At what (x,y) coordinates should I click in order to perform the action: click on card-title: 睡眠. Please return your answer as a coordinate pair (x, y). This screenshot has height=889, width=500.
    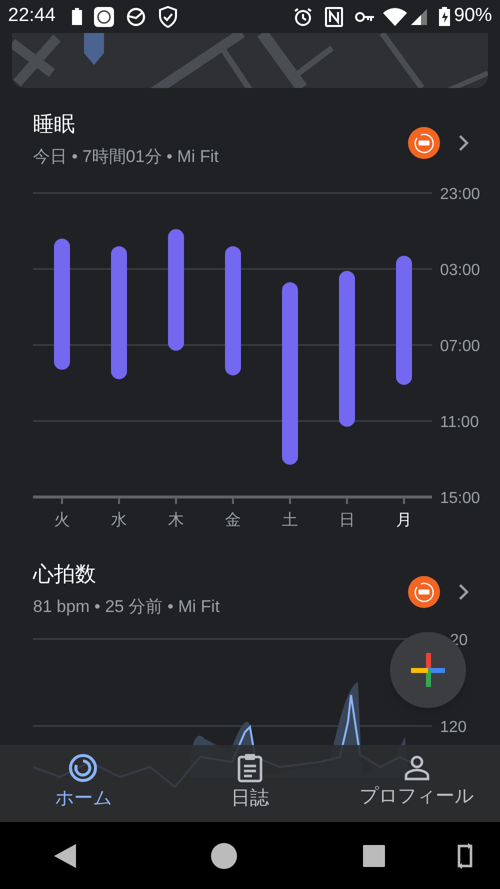
    Looking at the image, I should click on (54, 125).